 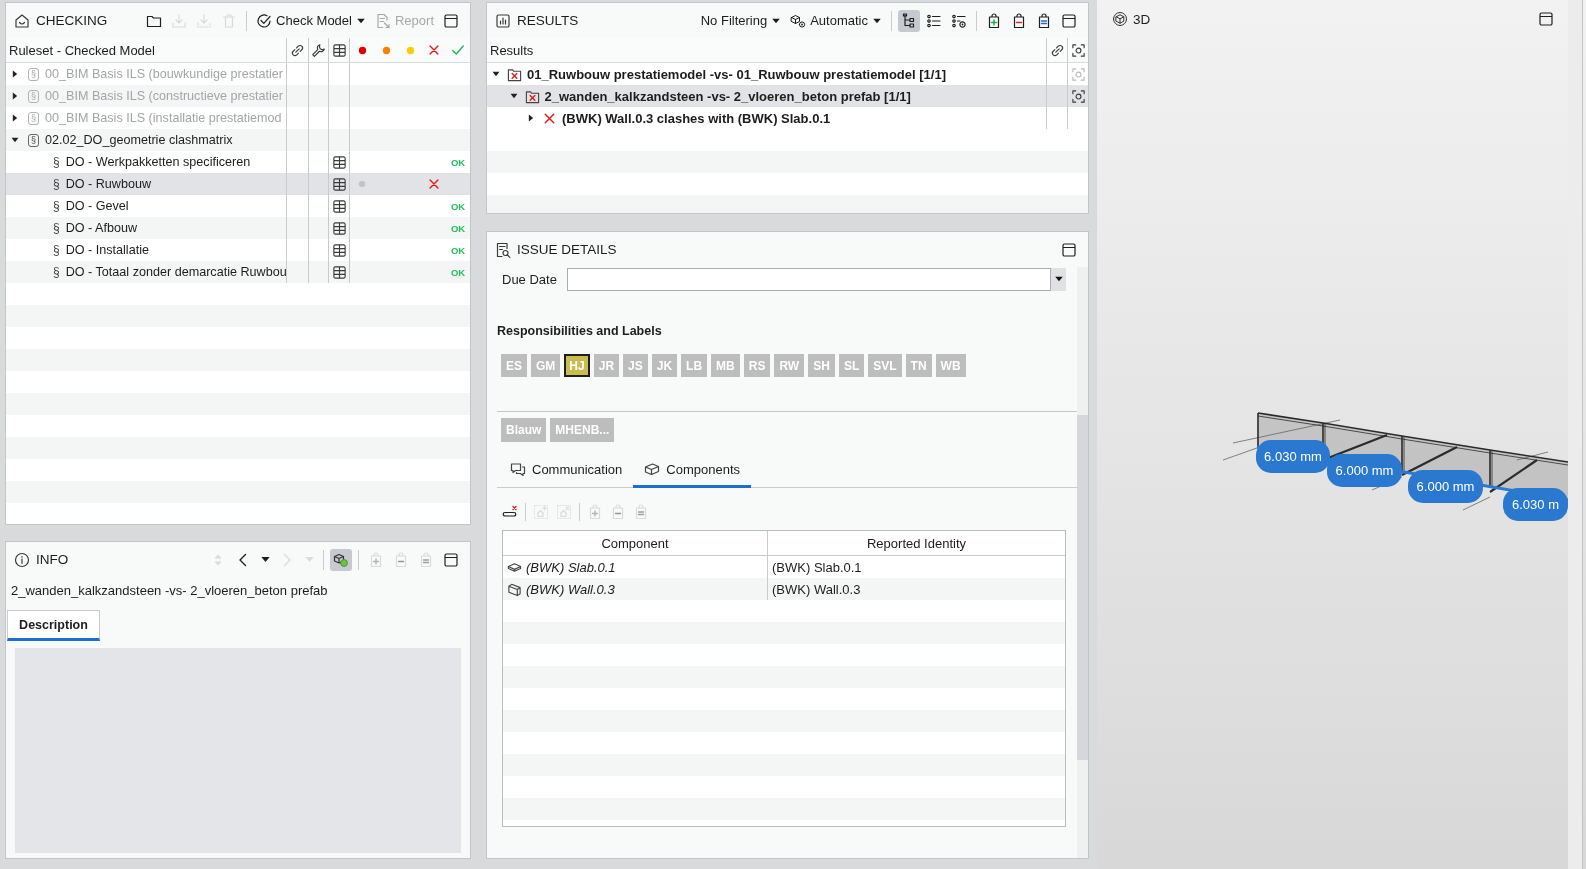 I want to click on show-in-3d-button, so click(x=341, y=559).